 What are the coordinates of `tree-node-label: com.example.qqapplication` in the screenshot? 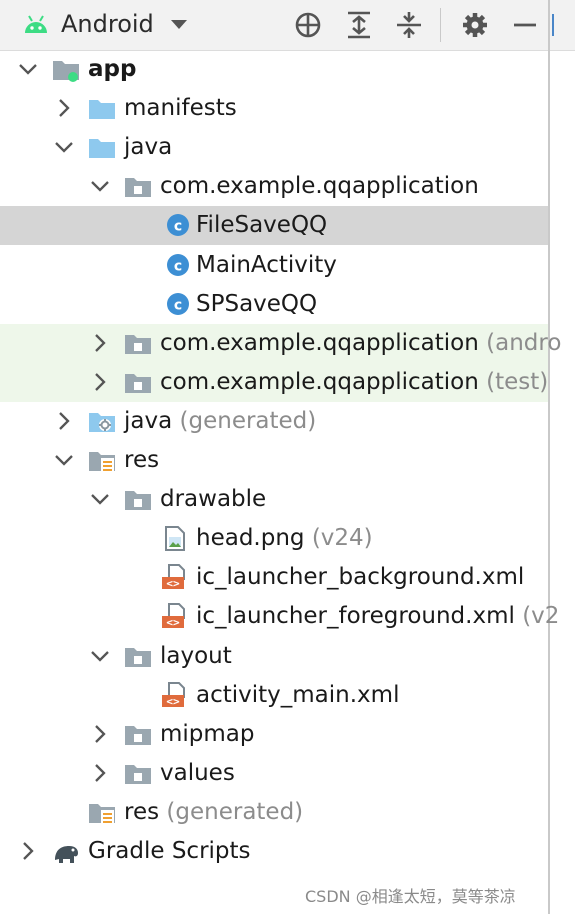 It's located at (319, 186).